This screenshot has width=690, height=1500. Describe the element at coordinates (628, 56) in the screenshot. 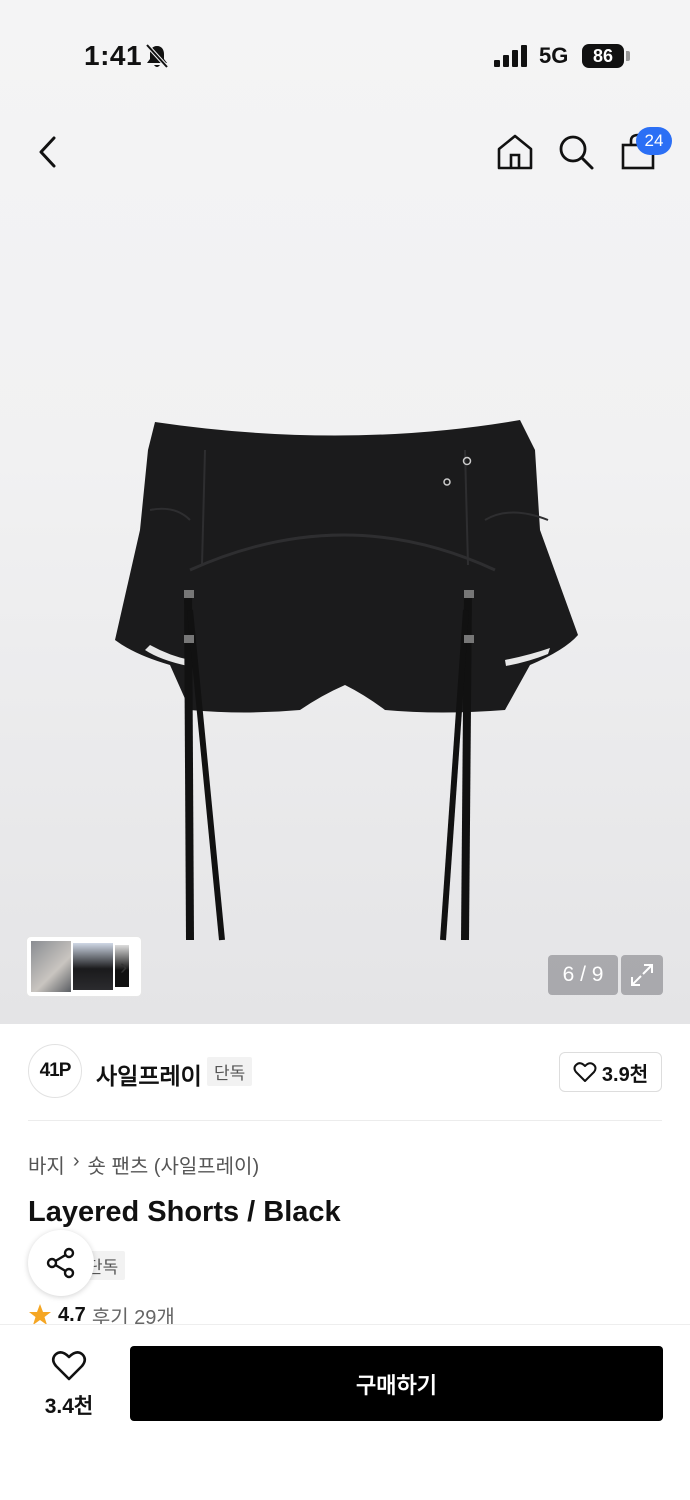

I see `battery-tip` at that location.